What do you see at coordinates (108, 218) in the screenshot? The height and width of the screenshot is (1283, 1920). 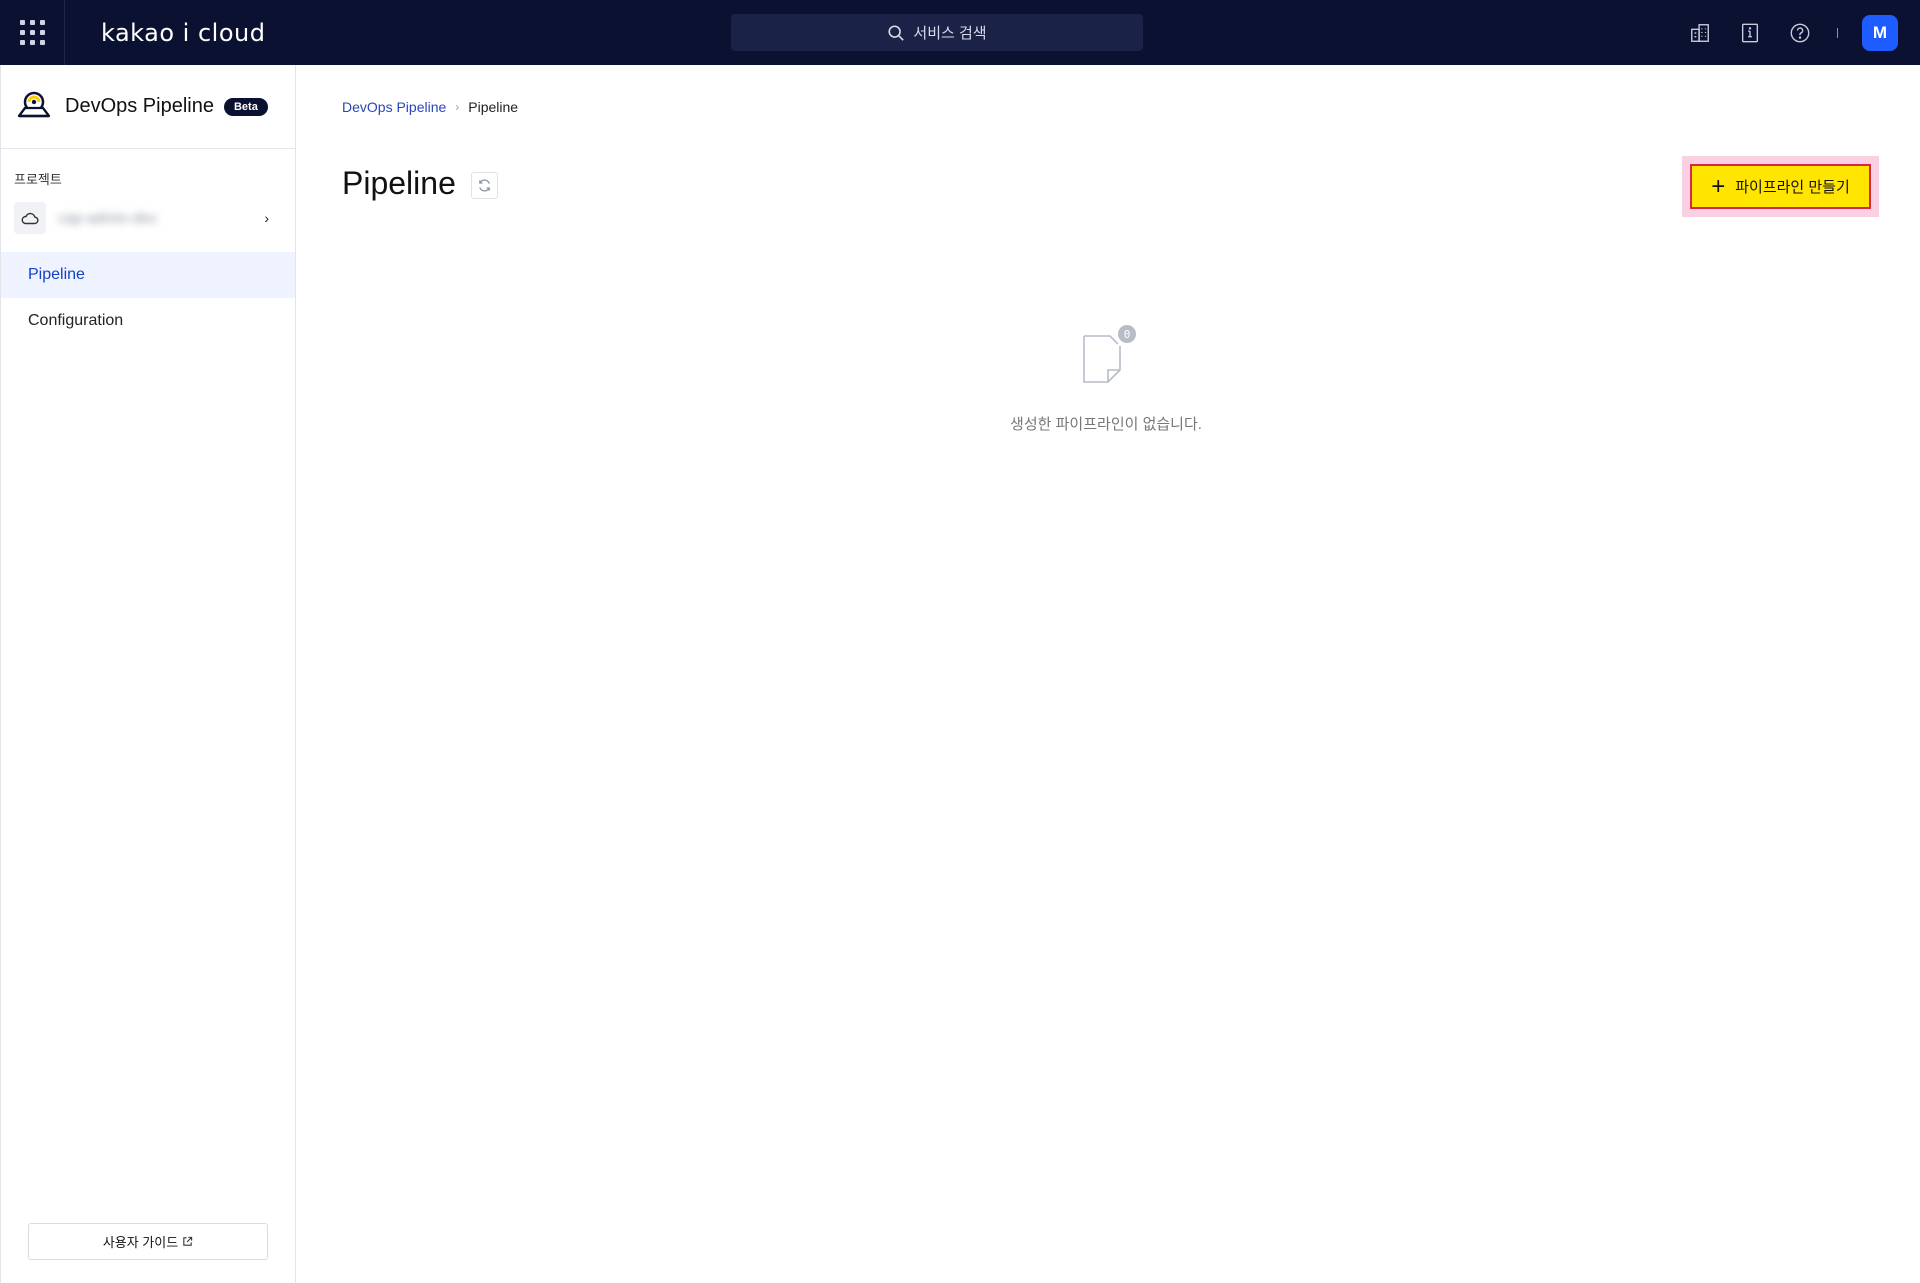 I see `project-name: cap-admin-dev` at bounding box center [108, 218].